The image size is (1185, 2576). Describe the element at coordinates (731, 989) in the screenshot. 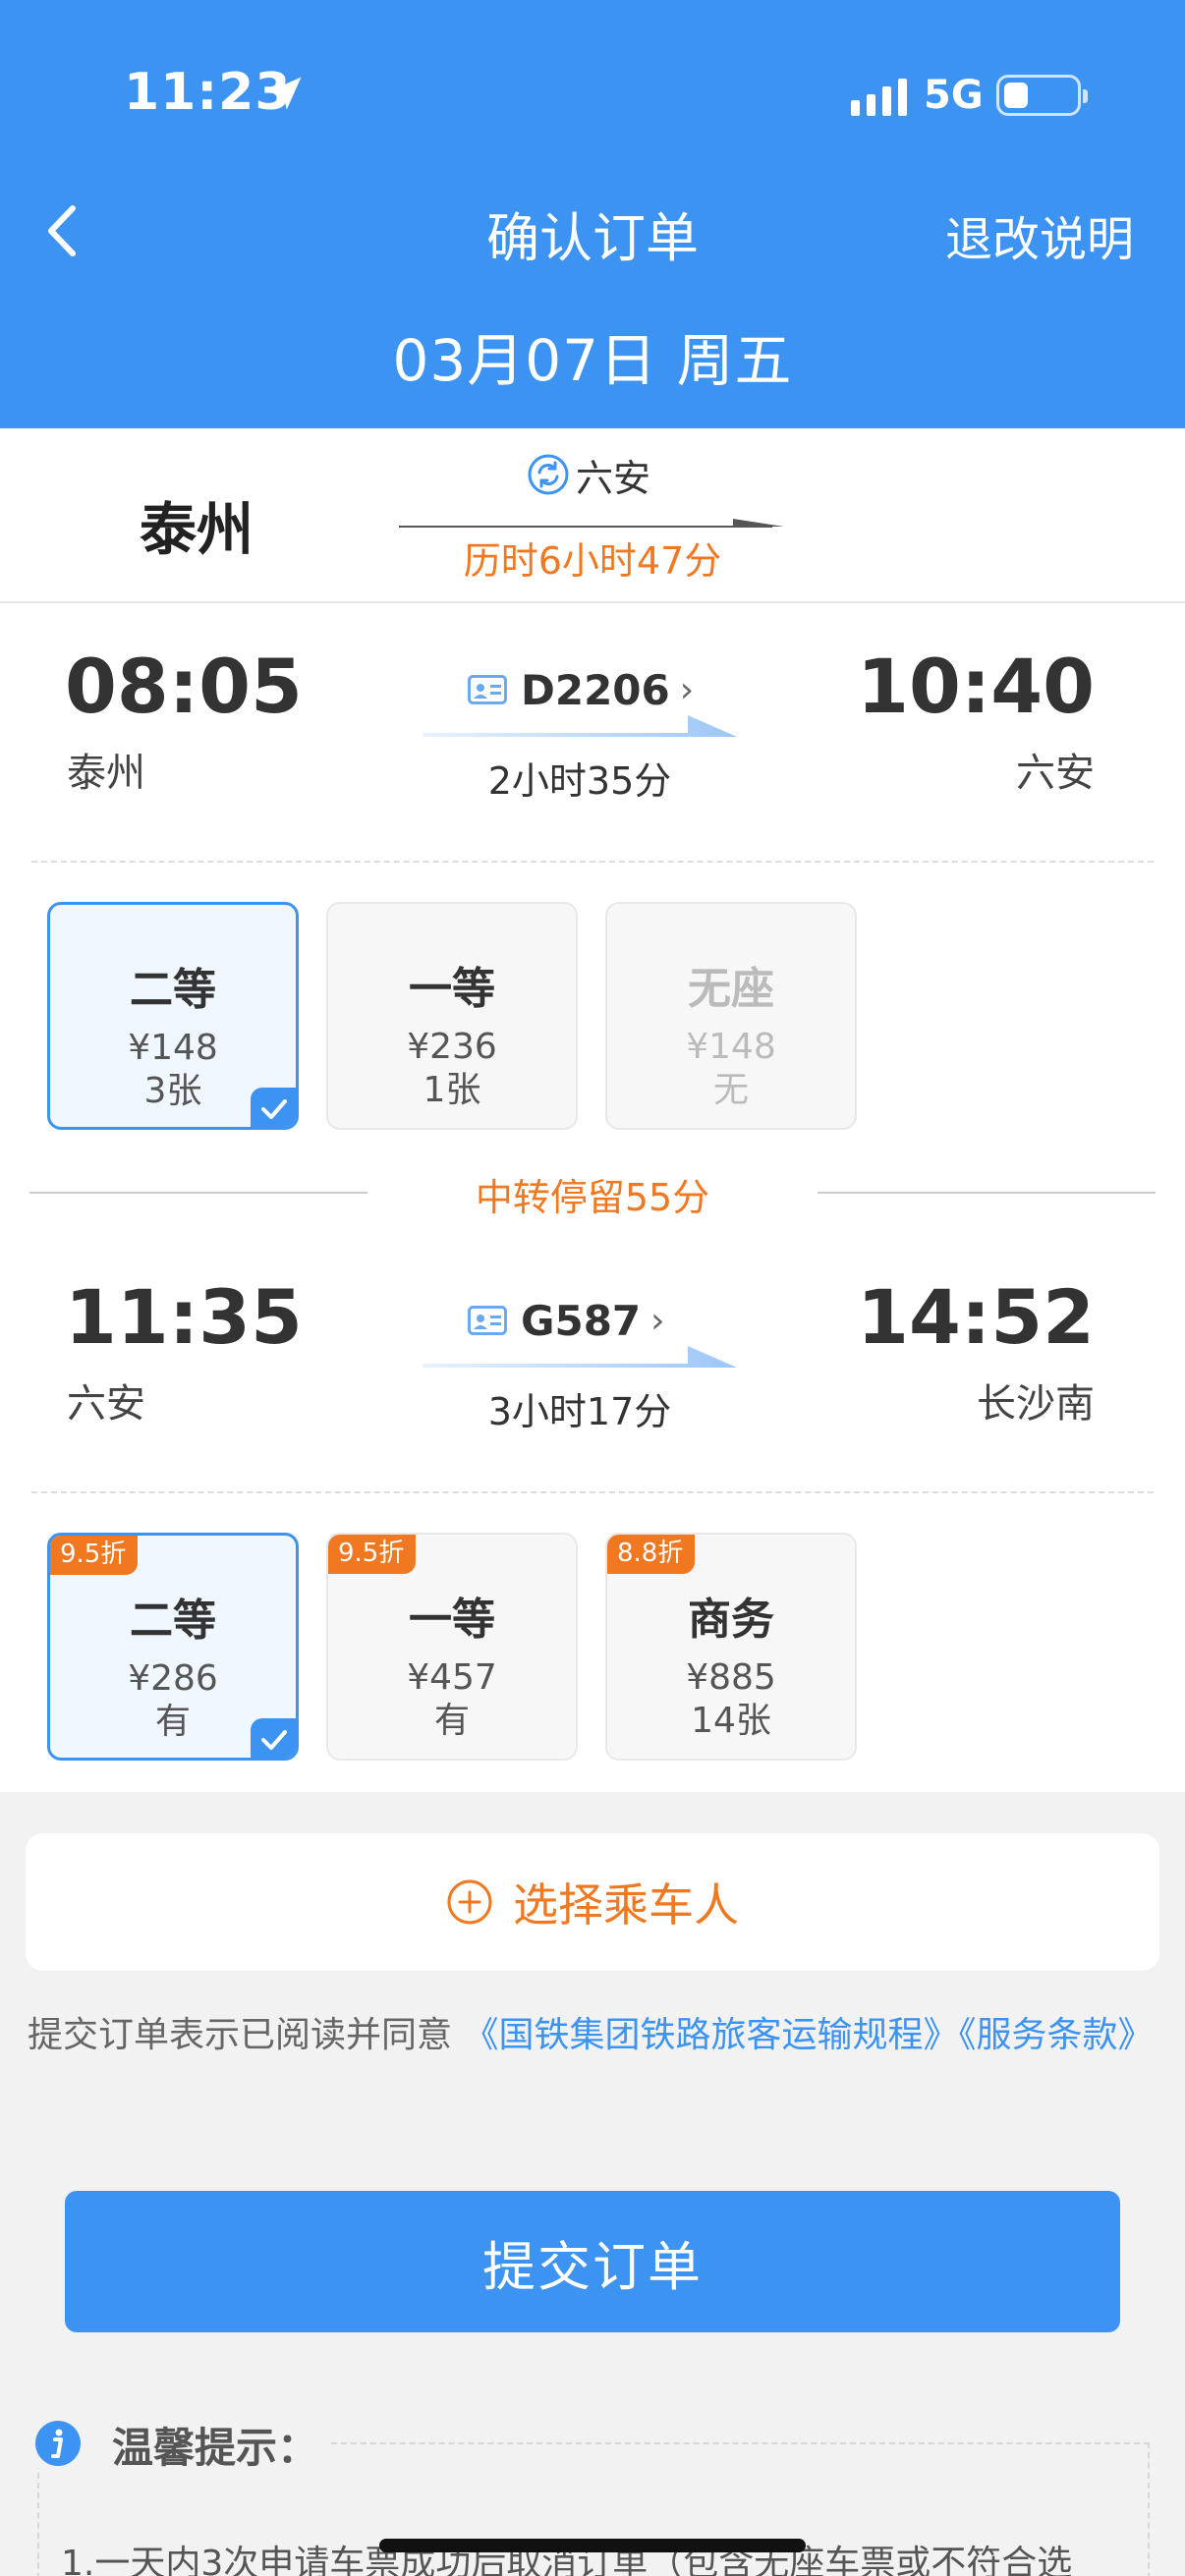

I see `seat-class: 无座` at that location.